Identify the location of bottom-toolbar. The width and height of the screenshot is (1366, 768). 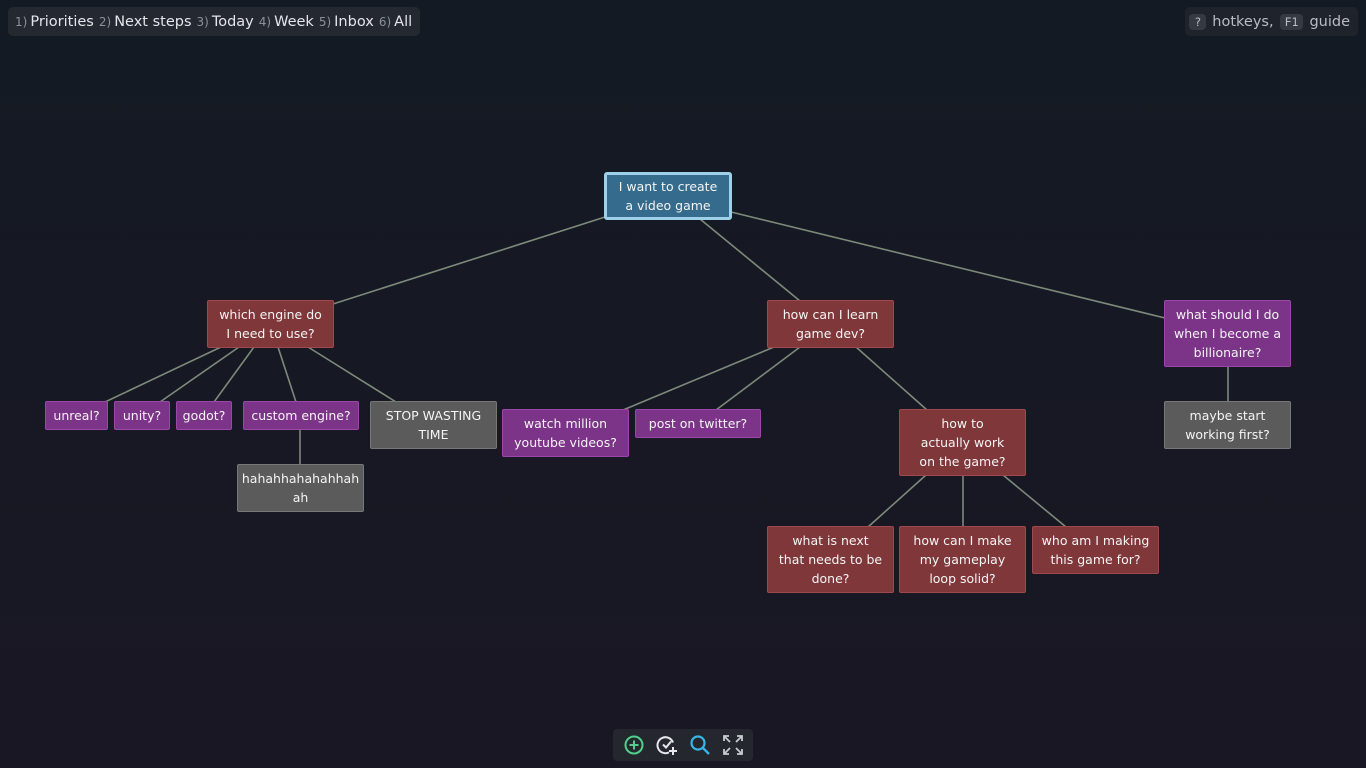
(683, 745).